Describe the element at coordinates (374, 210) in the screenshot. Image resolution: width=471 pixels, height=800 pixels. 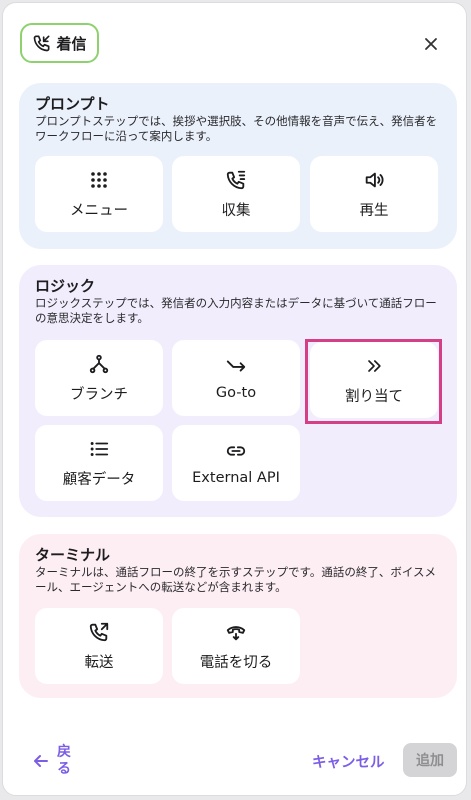
I see `step-card-label: 再生` at that location.